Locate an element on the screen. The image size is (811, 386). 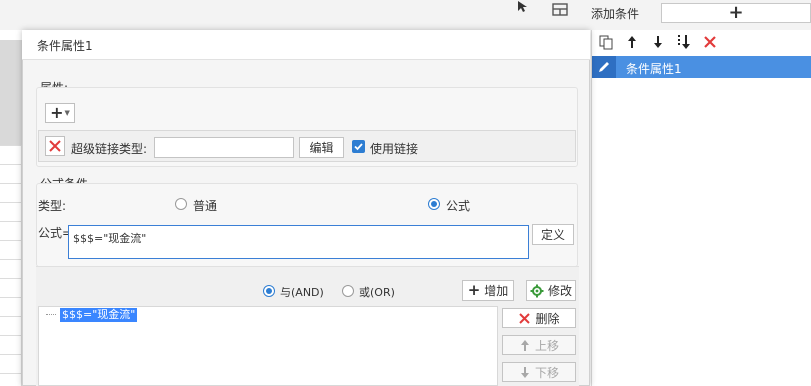
dialog-title-bar is located at coordinates (306, 45).